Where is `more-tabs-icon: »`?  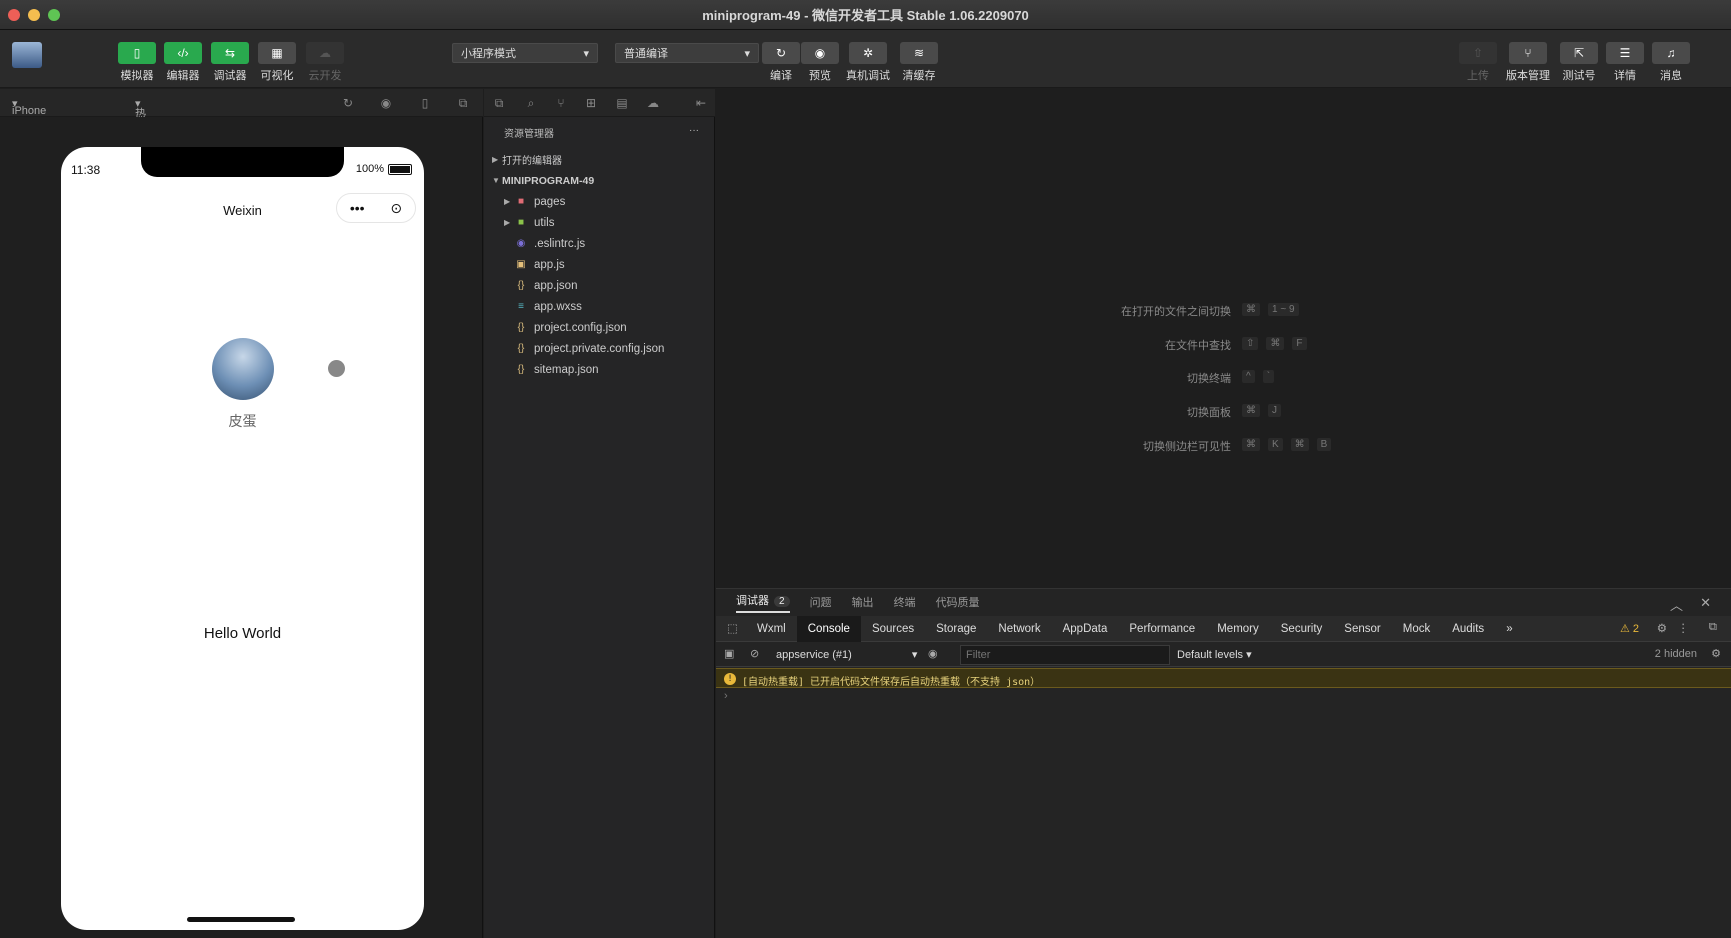 more-tabs-icon: » is located at coordinates (1509, 629).